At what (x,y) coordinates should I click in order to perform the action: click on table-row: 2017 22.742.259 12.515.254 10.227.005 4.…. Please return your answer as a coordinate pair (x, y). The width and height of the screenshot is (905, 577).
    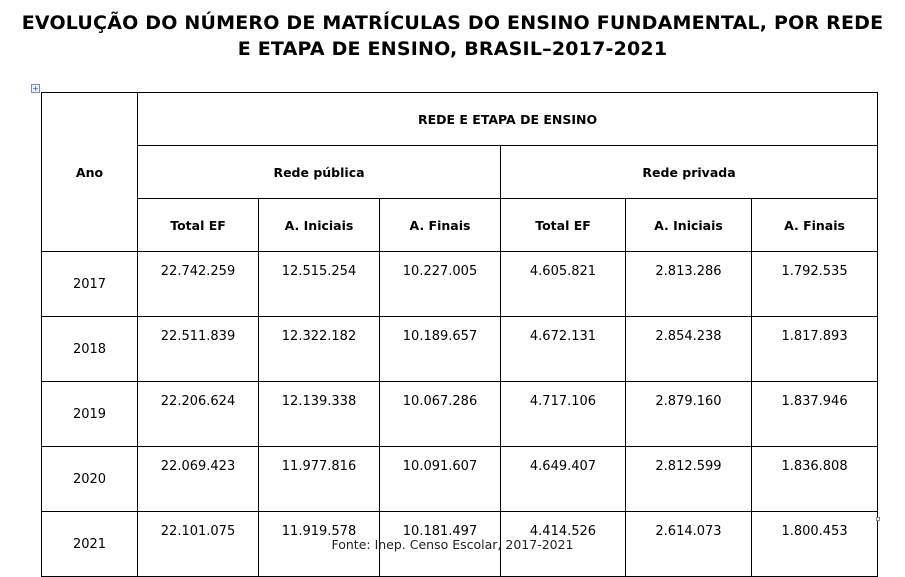
    Looking at the image, I should click on (460, 284).